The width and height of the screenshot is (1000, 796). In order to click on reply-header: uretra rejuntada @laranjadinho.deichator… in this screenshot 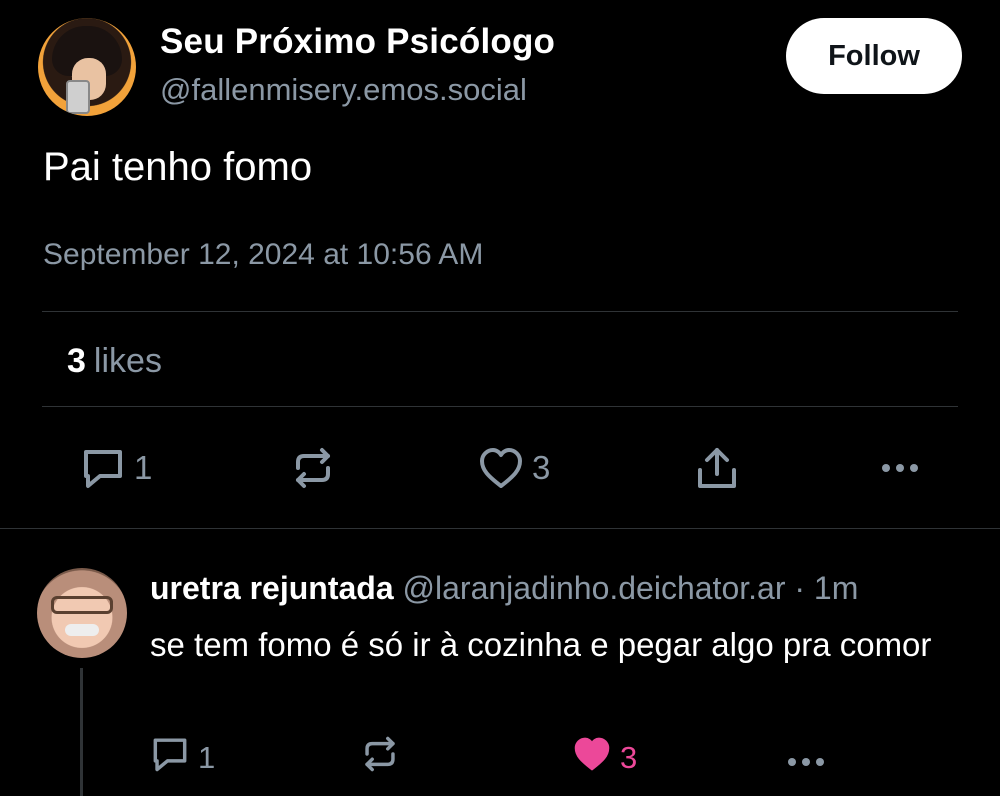, I will do `click(504, 588)`.